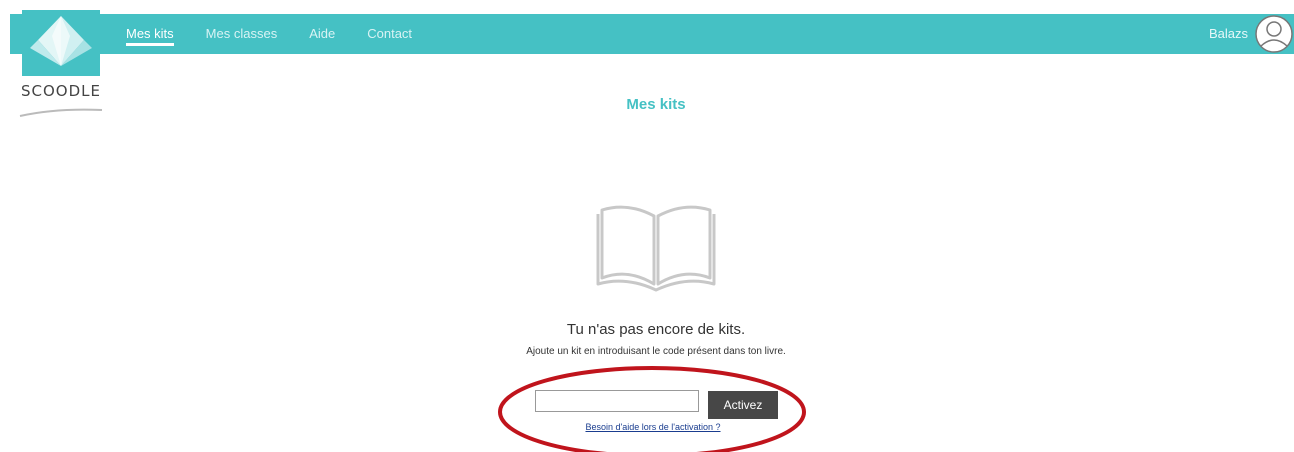  I want to click on open-book-icon, so click(656, 248).